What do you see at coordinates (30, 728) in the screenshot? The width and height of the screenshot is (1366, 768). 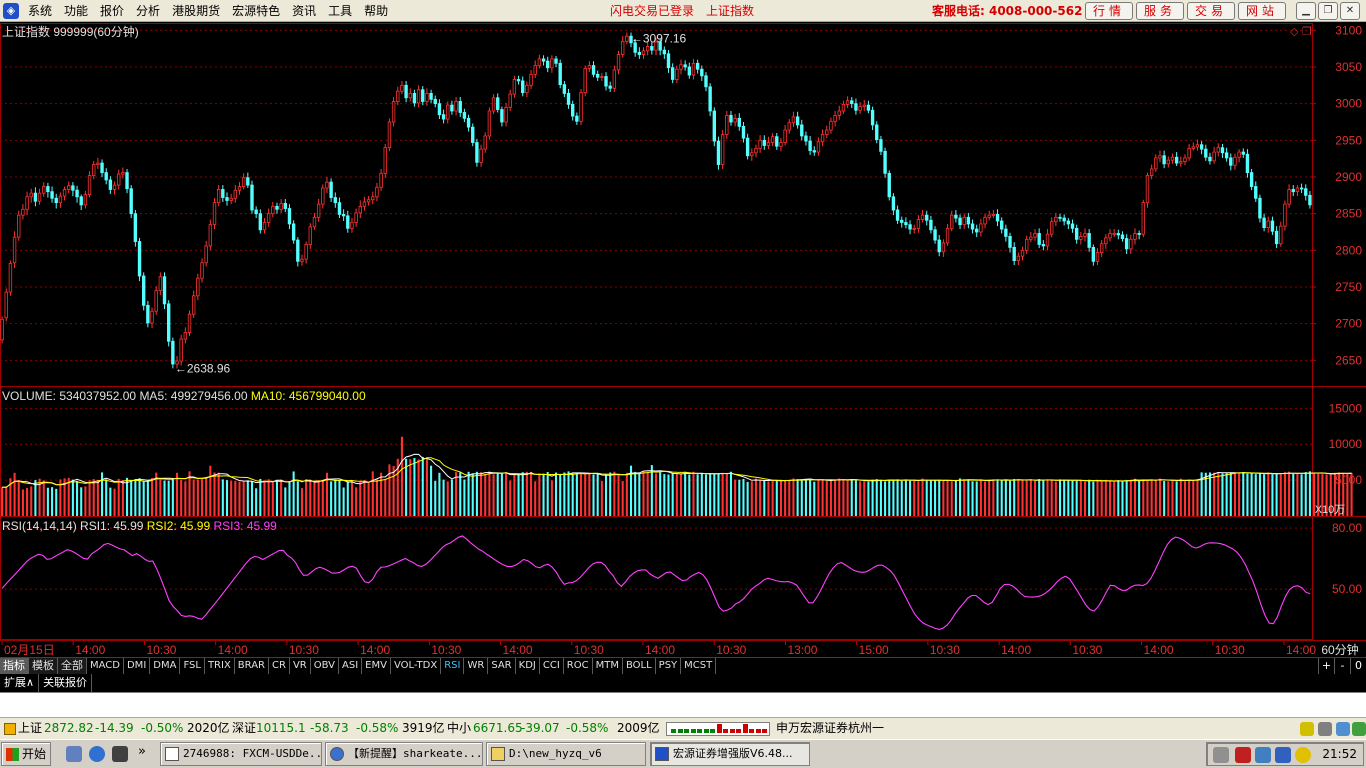 I see `sh-index-name: 上证` at bounding box center [30, 728].